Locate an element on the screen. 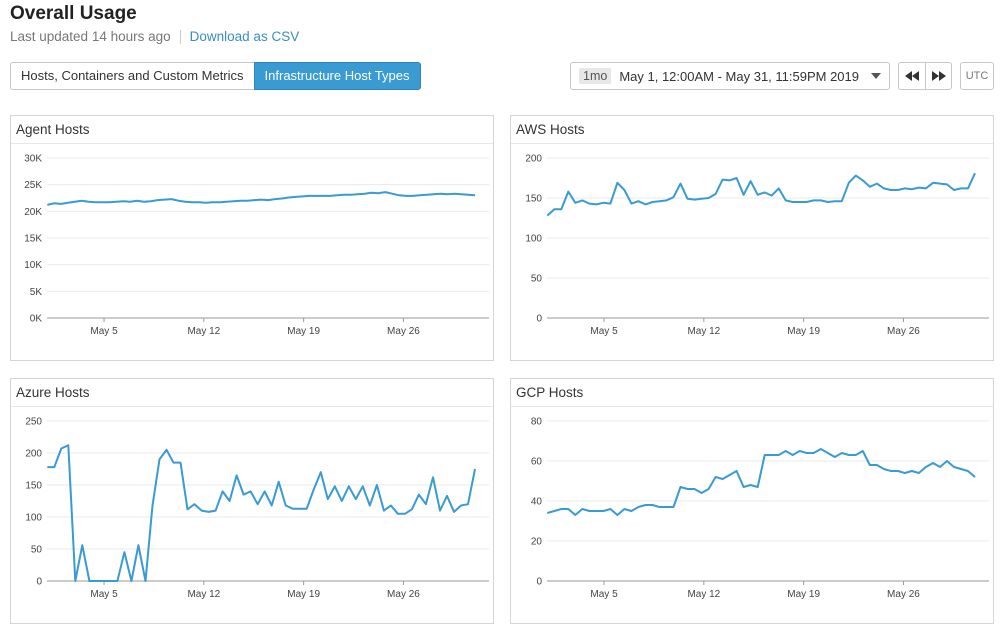  y-tick-label: 15K is located at coordinates (33, 239).